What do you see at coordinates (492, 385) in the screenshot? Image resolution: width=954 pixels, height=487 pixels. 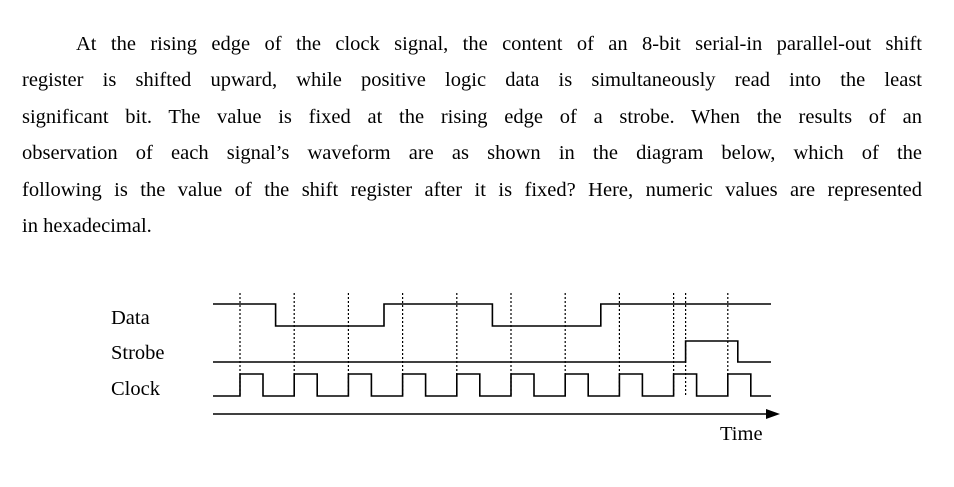 I see `clock-waveform` at bounding box center [492, 385].